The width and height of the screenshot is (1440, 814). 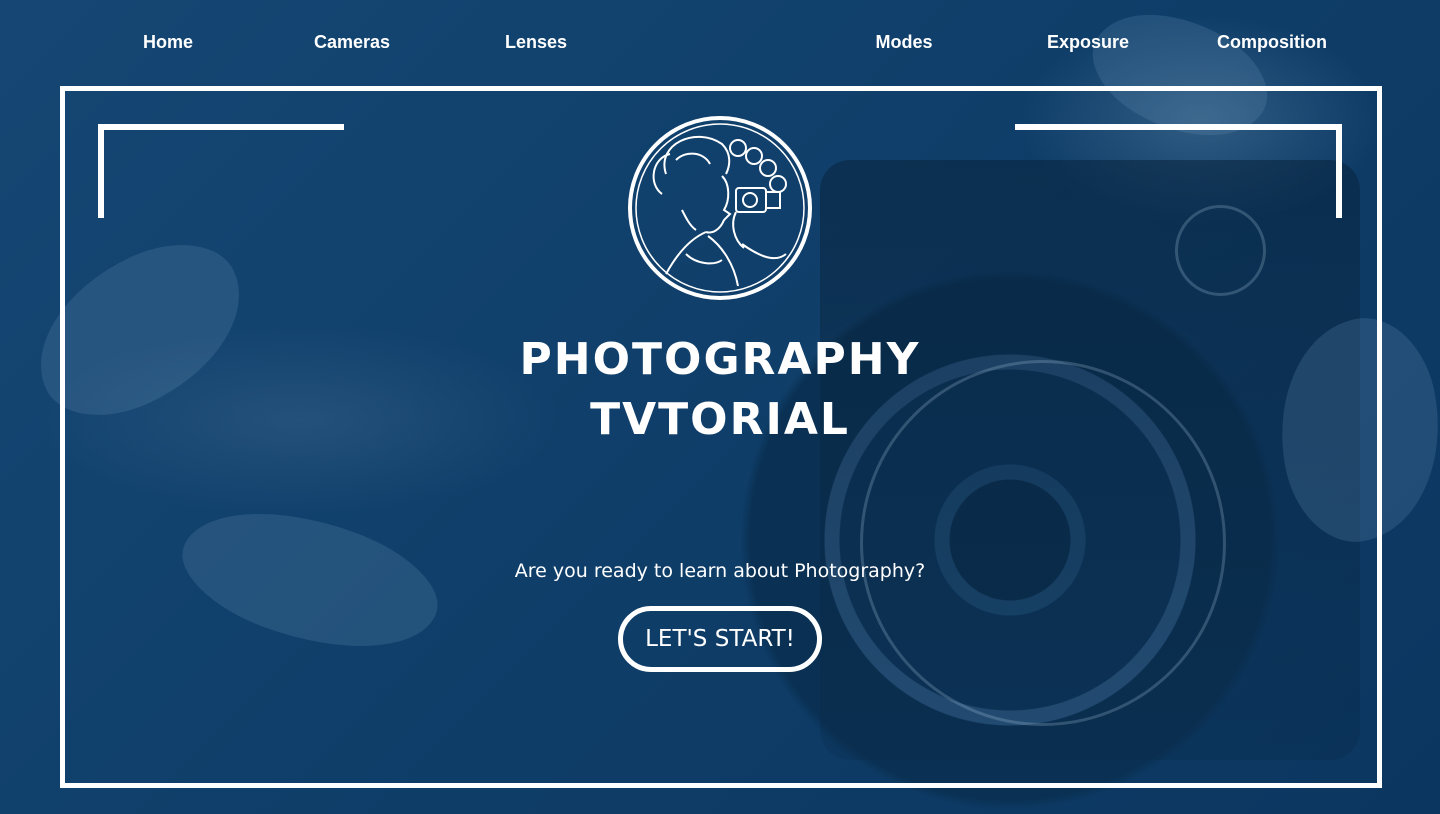 What do you see at coordinates (168, 42) in the screenshot?
I see `nav-item-home: Home` at bounding box center [168, 42].